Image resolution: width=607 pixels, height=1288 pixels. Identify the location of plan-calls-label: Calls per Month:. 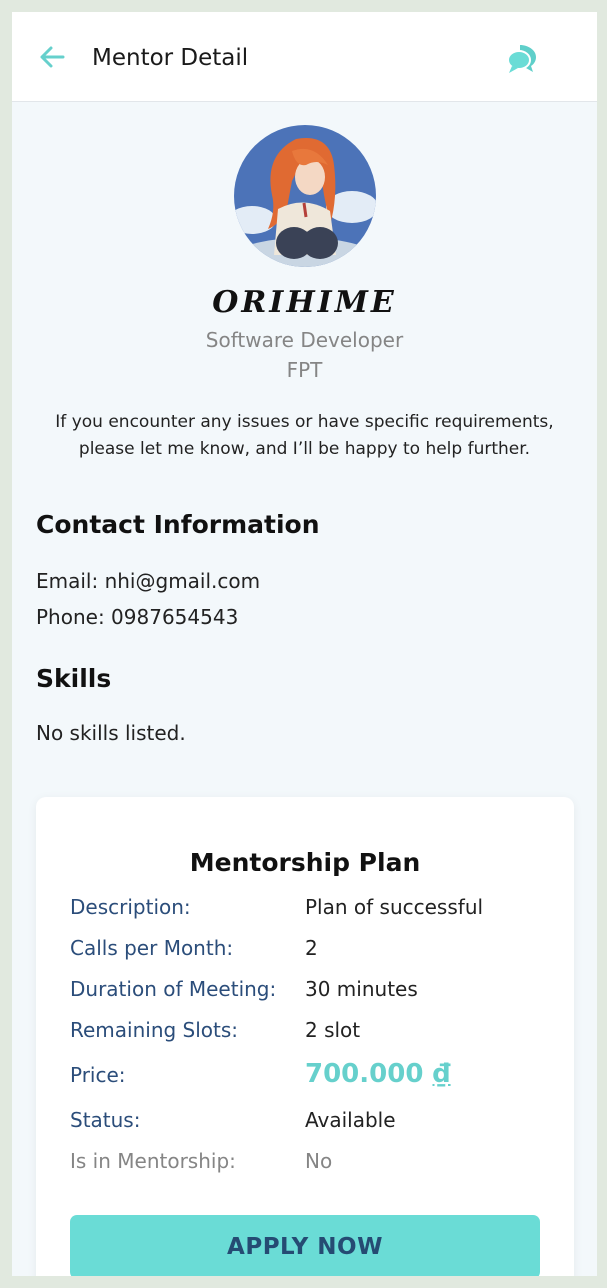
(152, 948).